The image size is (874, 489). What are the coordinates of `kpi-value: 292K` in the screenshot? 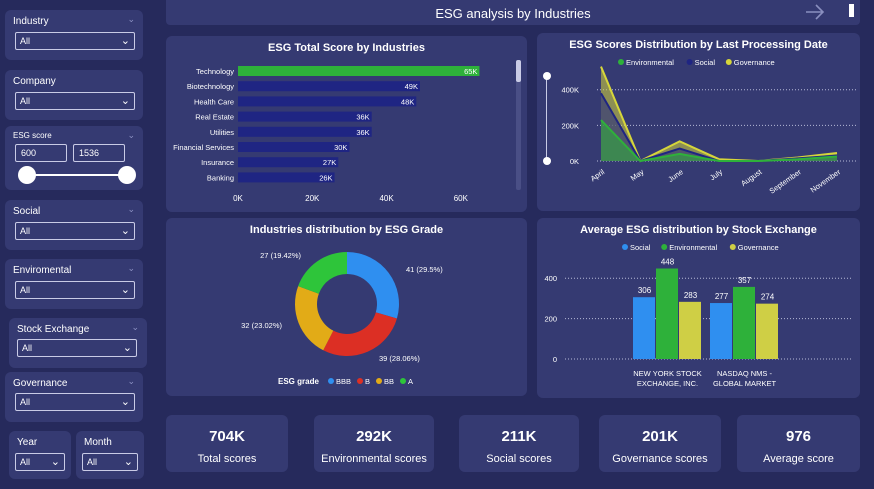 It's located at (374, 436).